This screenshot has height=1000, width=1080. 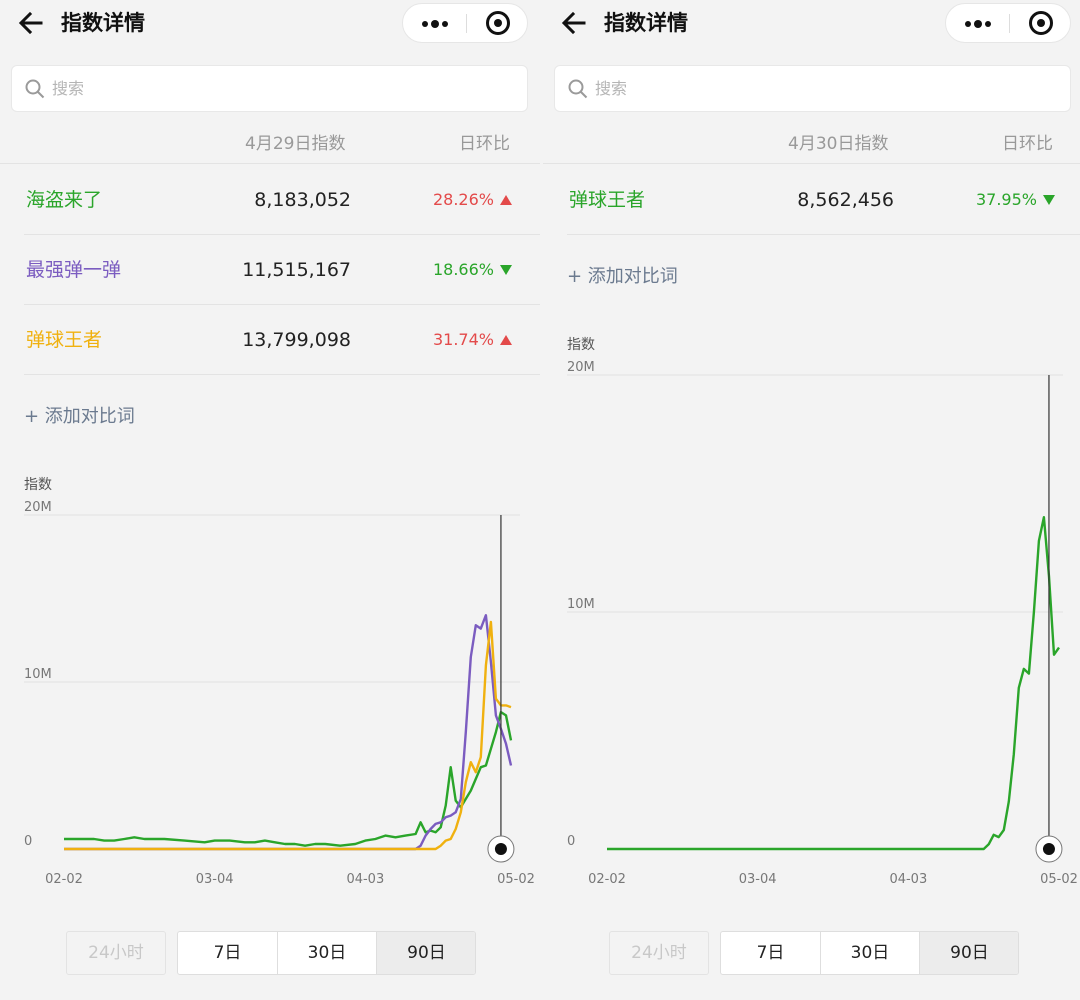 I want to click on change-percent: 31.74%, so click(x=463, y=339).